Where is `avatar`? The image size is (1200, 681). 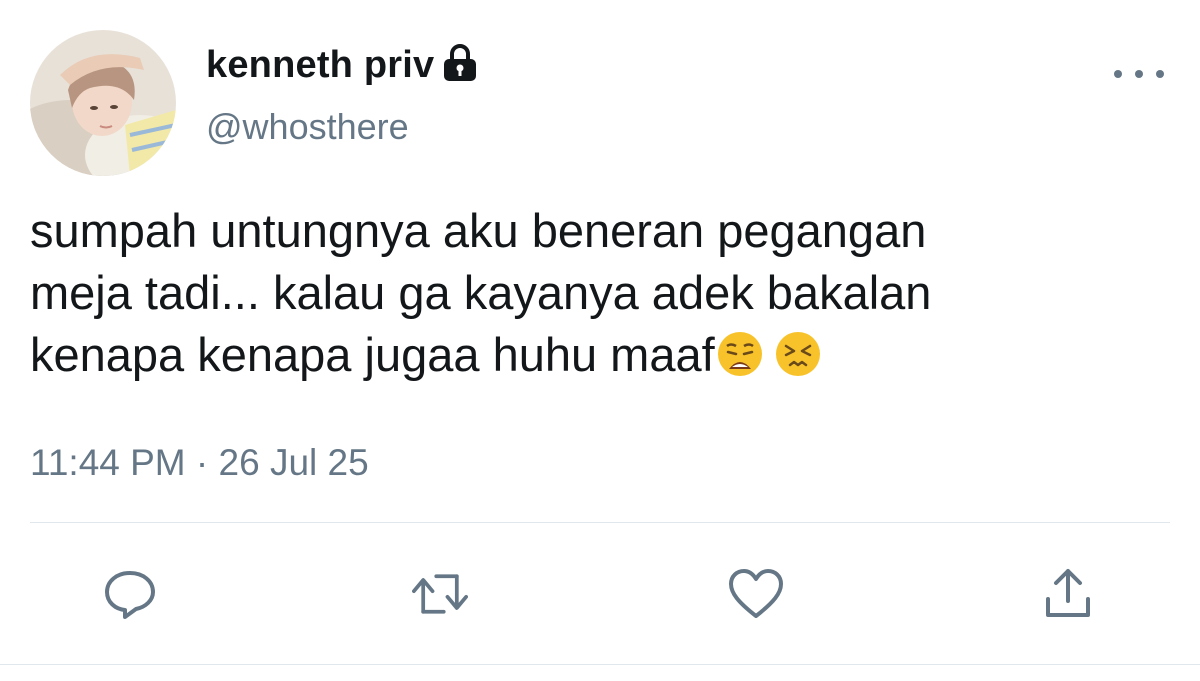 avatar is located at coordinates (103, 103).